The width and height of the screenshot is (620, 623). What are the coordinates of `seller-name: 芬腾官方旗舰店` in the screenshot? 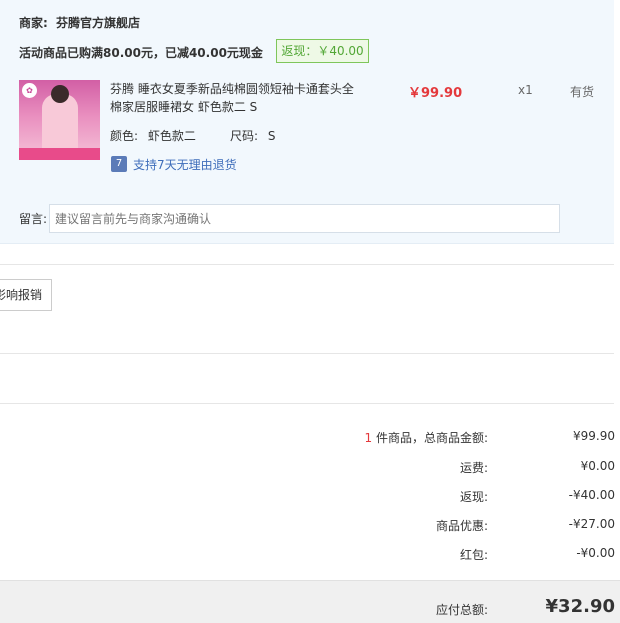 It's located at (98, 23).